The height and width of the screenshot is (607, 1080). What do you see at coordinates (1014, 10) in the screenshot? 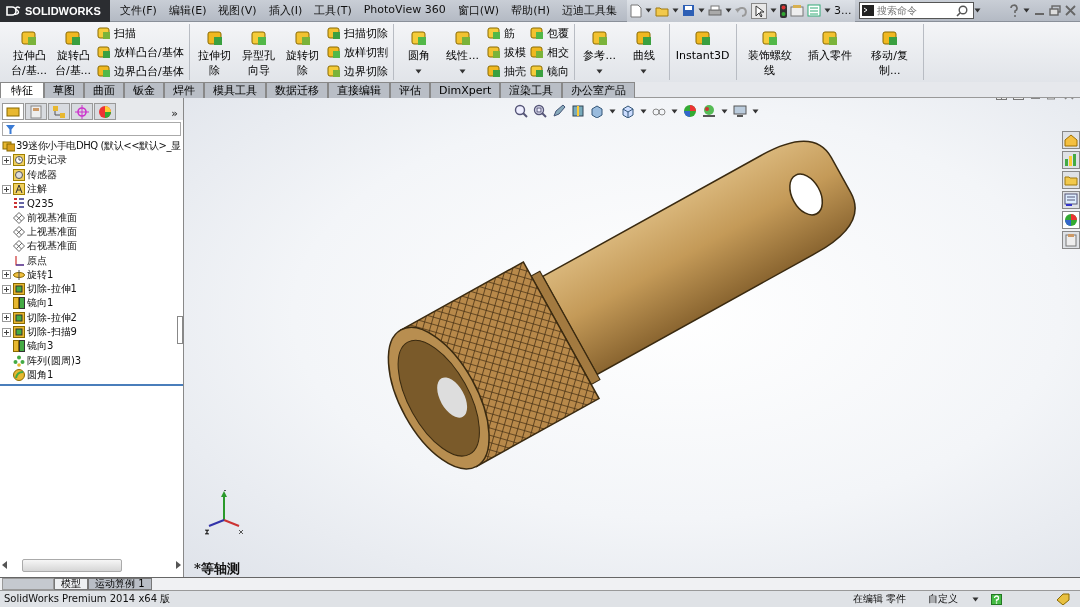
I see `help-icon` at bounding box center [1014, 10].